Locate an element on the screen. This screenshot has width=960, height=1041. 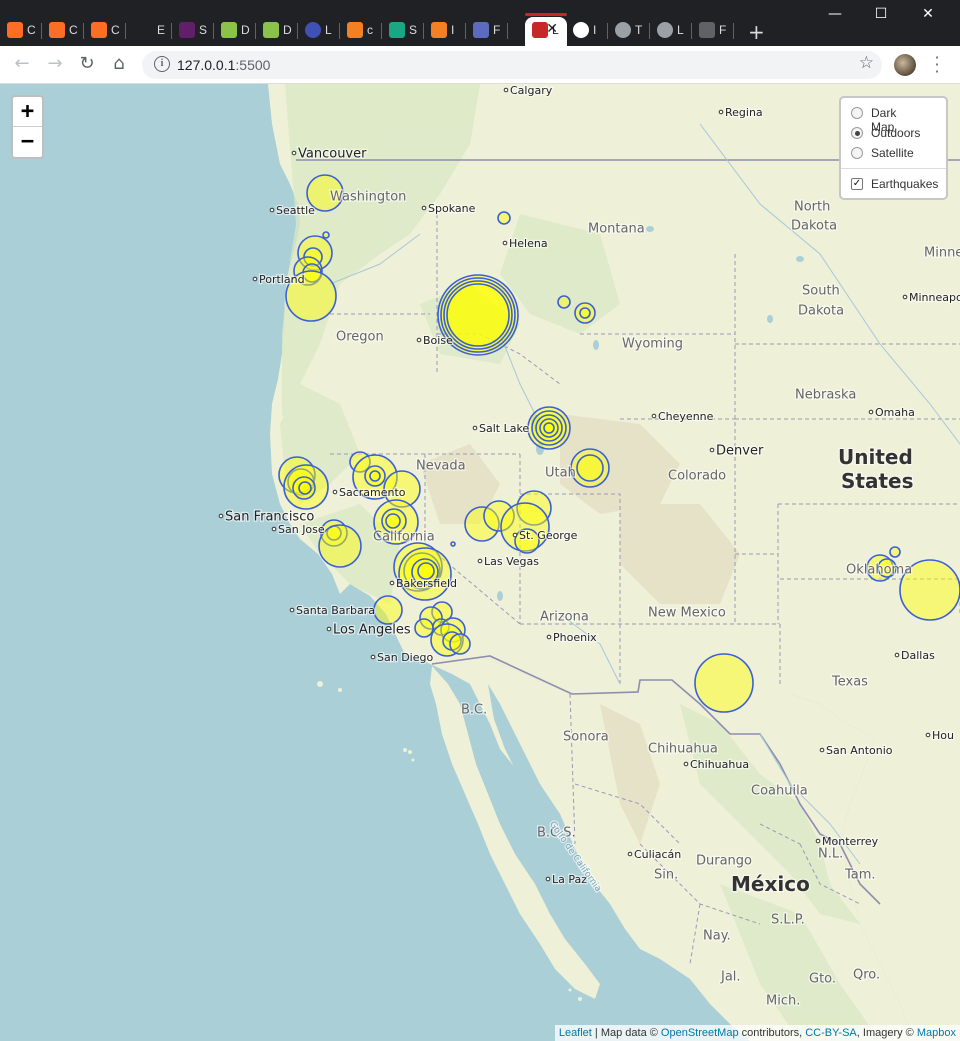
codepen-icon is located at coordinates (581, 30).